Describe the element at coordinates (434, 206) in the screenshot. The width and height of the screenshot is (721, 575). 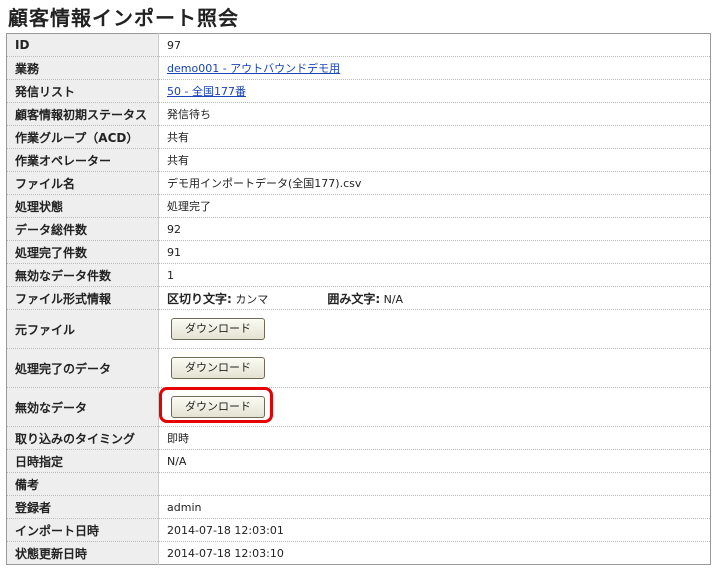
I see `process-state-value: 処理完了` at that location.